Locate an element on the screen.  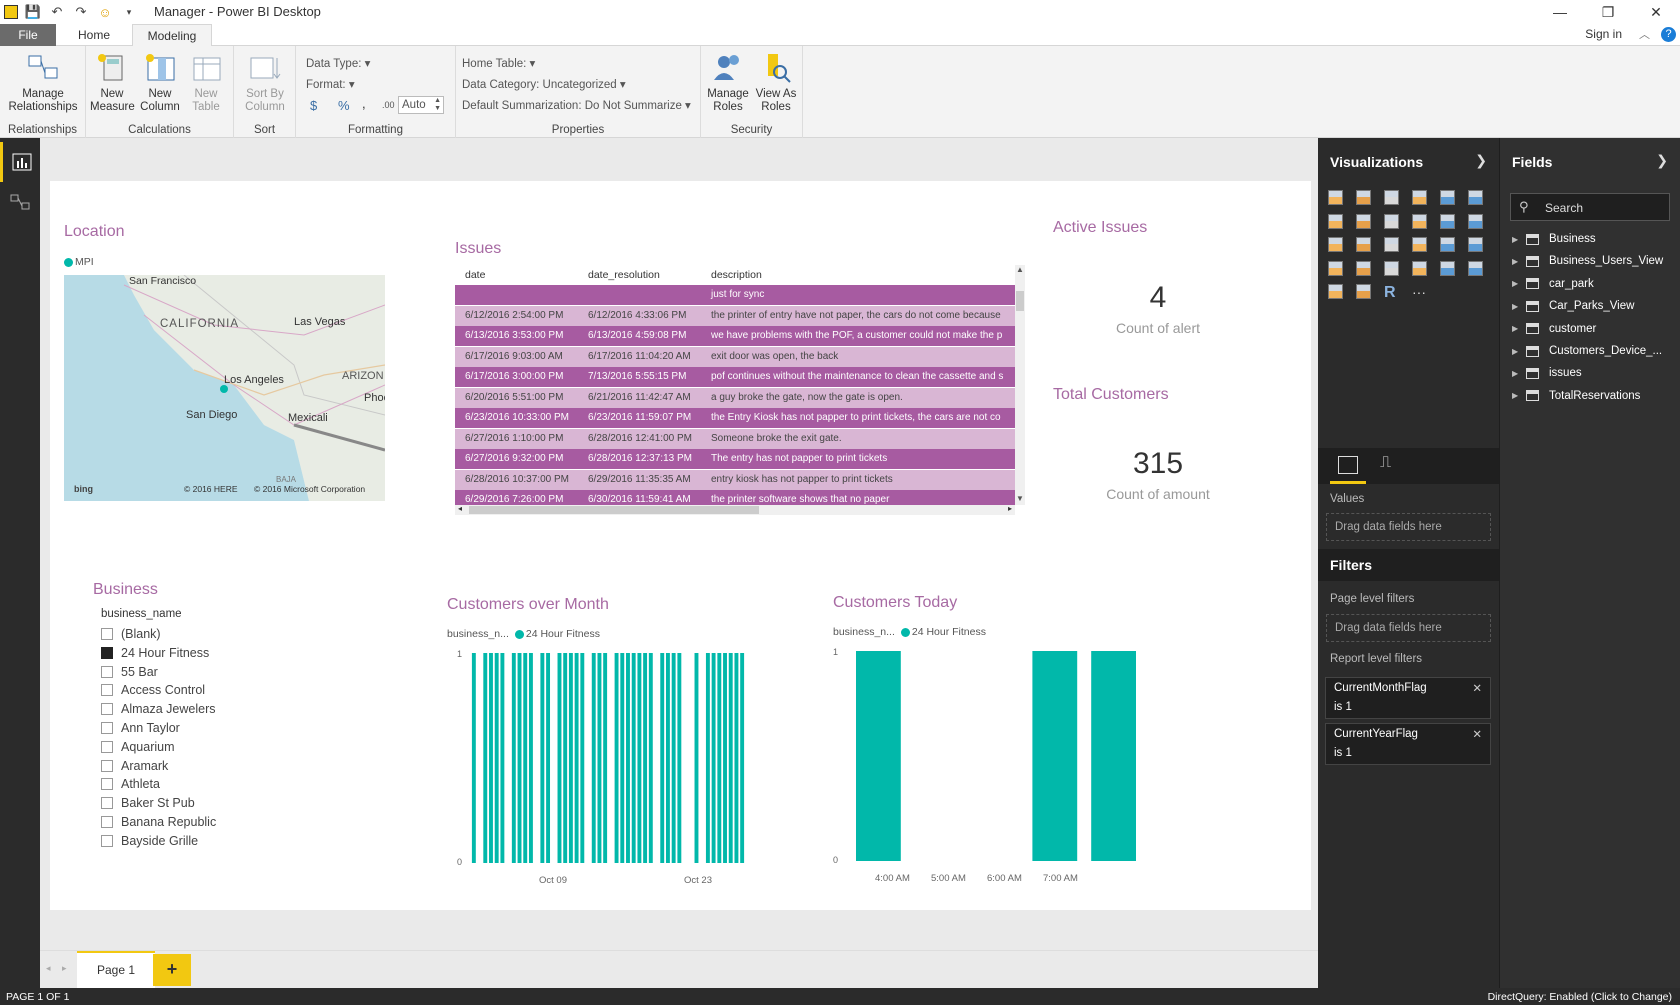
donut-icon is located at coordinates (1363, 291).